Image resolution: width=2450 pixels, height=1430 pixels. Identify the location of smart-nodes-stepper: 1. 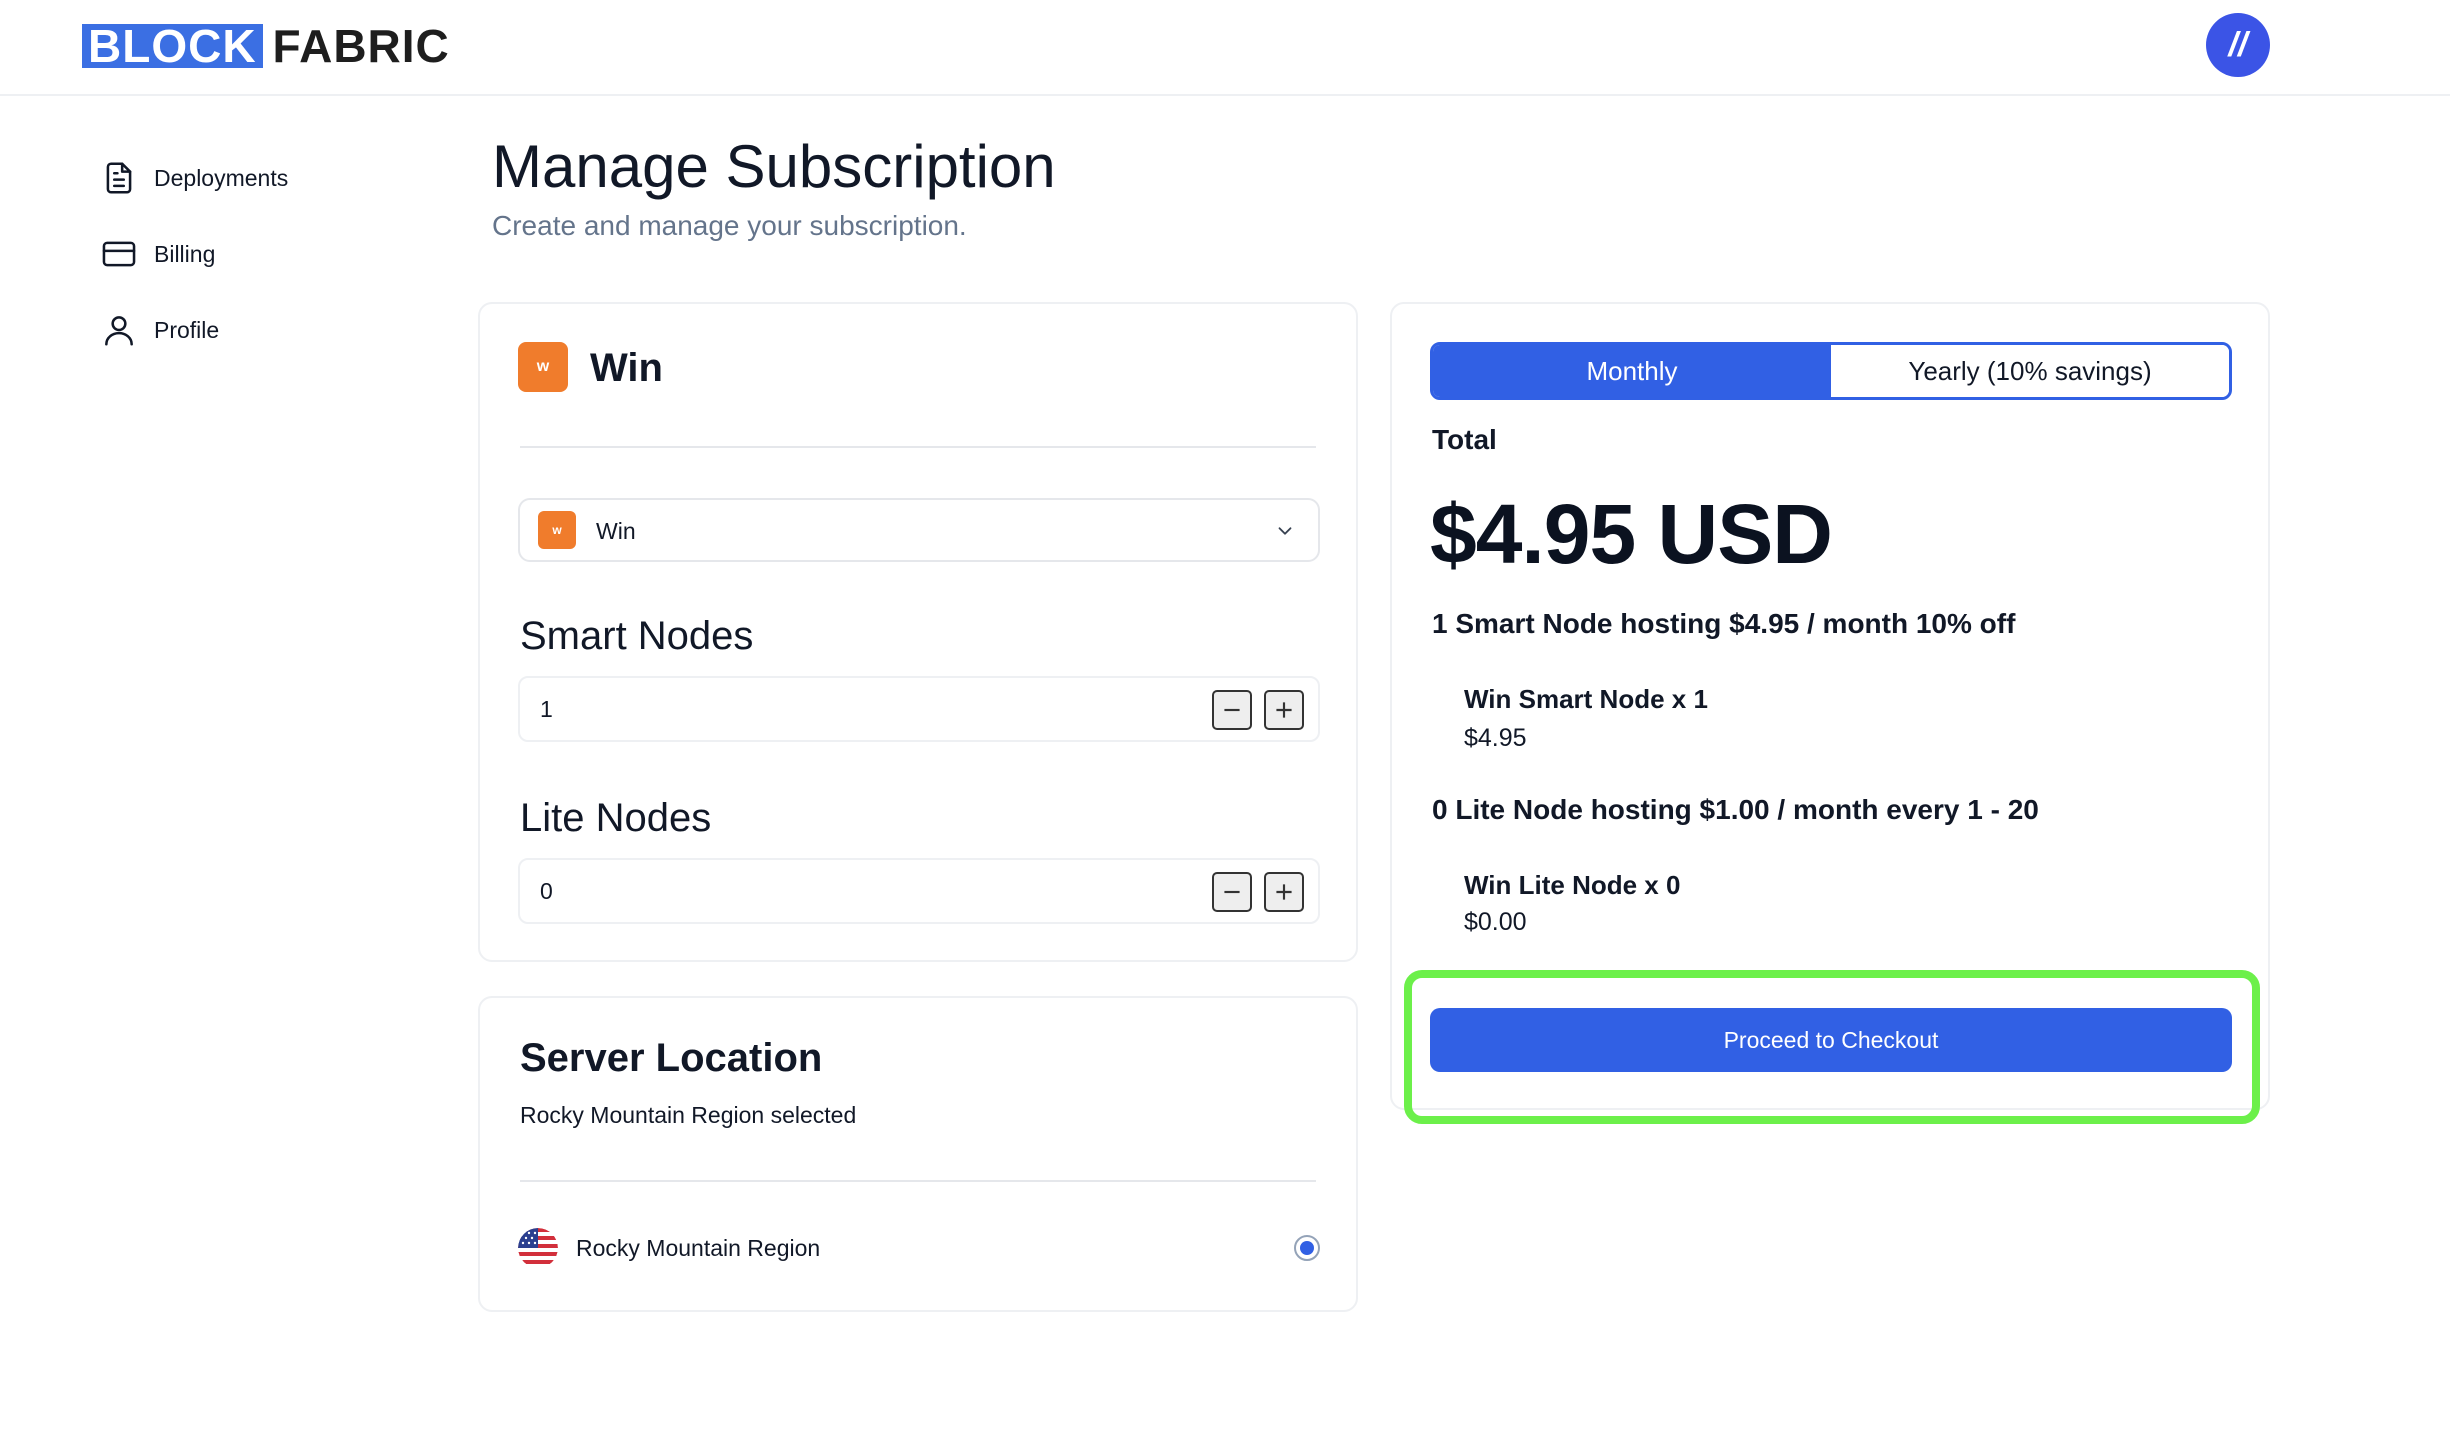
(919, 709).